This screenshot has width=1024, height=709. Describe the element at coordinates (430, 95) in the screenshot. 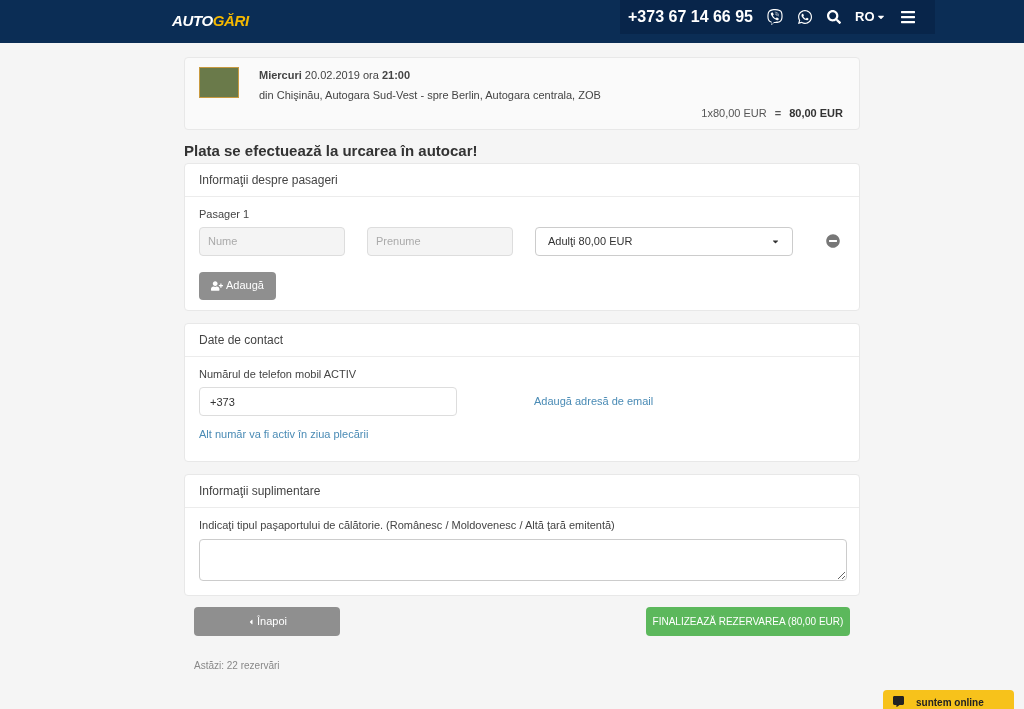

I see `route: din Chişinău, Autogara Sud-Vest - spre Berlin, Autogara centrala, ZOB` at that location.